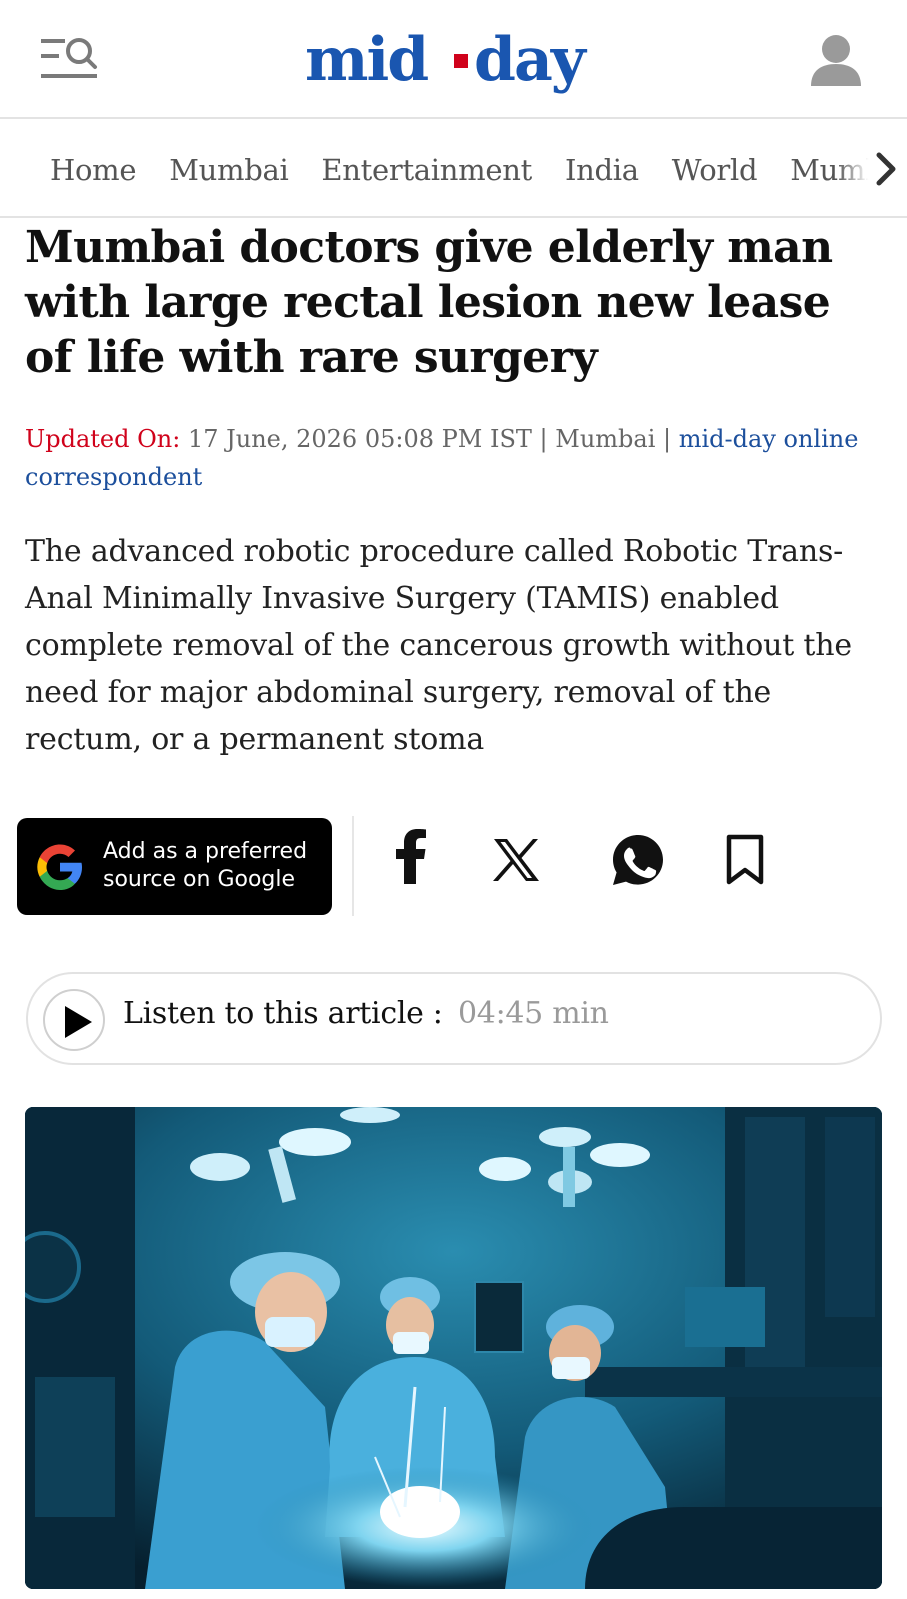 The image size is (907, 1599). Describe the element at coordinates (602, 170) in the screenshot. I see `nav-item-india: India` at that location.